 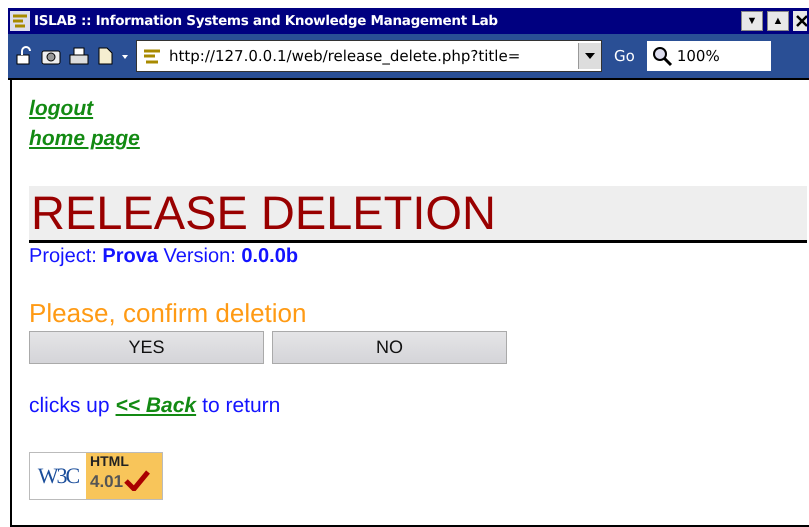 I want to click on nav-link: logout, so click(x=61, y=109).